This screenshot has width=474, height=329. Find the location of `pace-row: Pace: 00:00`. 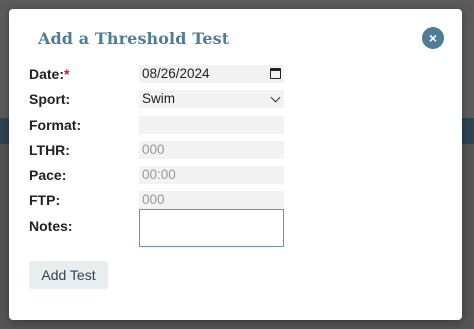

pace-row: Pace: 00:00 is located at coordinates (229, 175).